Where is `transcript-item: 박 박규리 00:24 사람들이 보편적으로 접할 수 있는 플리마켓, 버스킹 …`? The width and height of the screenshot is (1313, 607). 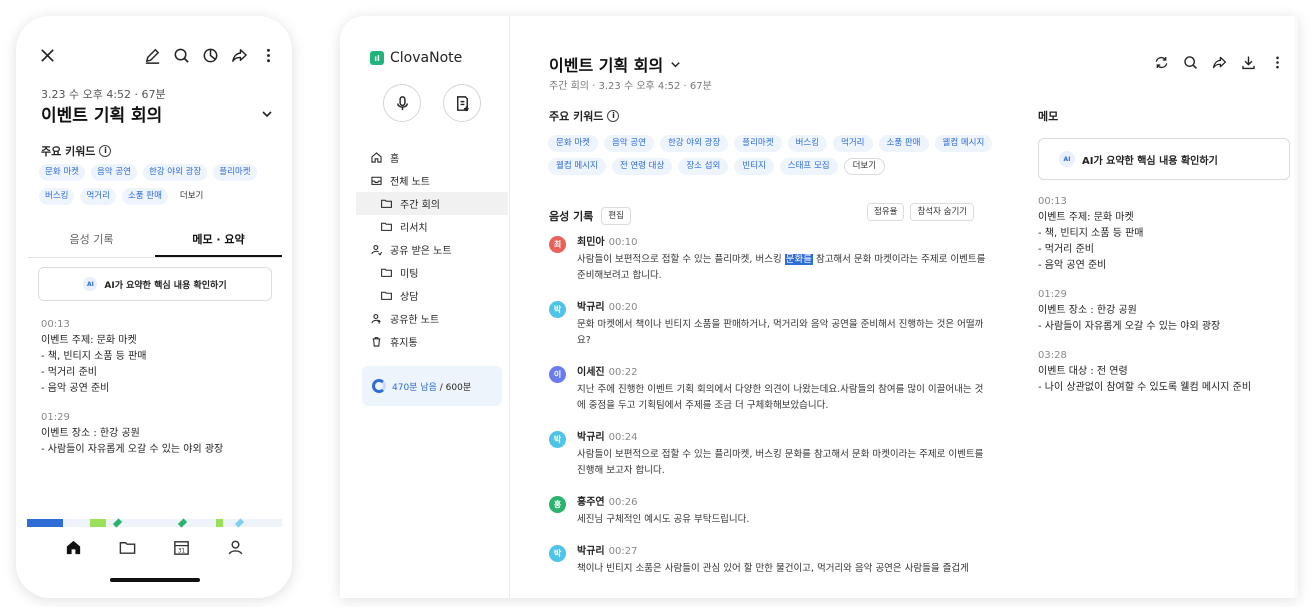
transcript-item: 박 박규리 00:24 사람들이 보편적으로 접할 수 있는 플리마켓, 버스킹 … is located at coordinates (769, 455).